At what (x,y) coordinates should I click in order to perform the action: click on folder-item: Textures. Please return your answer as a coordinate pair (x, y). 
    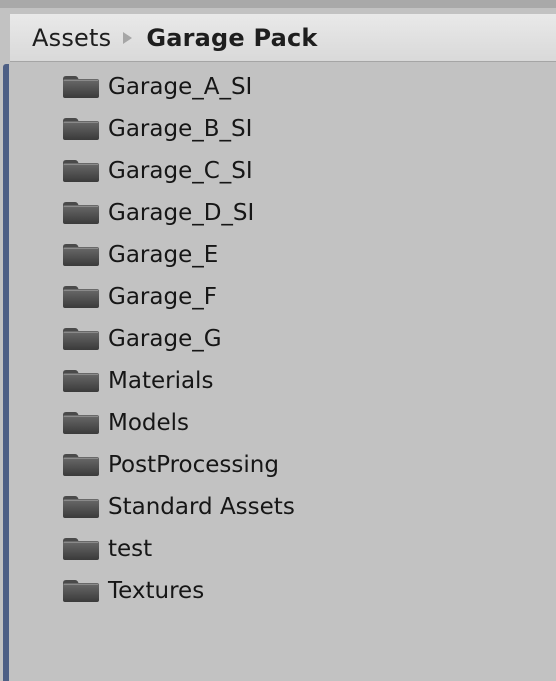
    Looking at the image, I should click on (178, 591).